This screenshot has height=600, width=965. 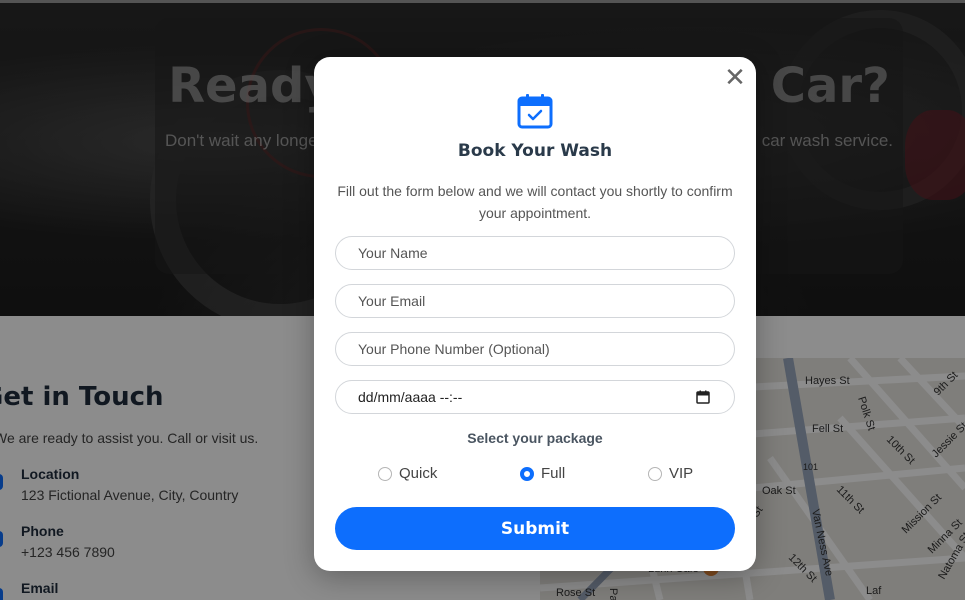 I want to click on package-option-vip: VIP, so click(x=678, y=474).